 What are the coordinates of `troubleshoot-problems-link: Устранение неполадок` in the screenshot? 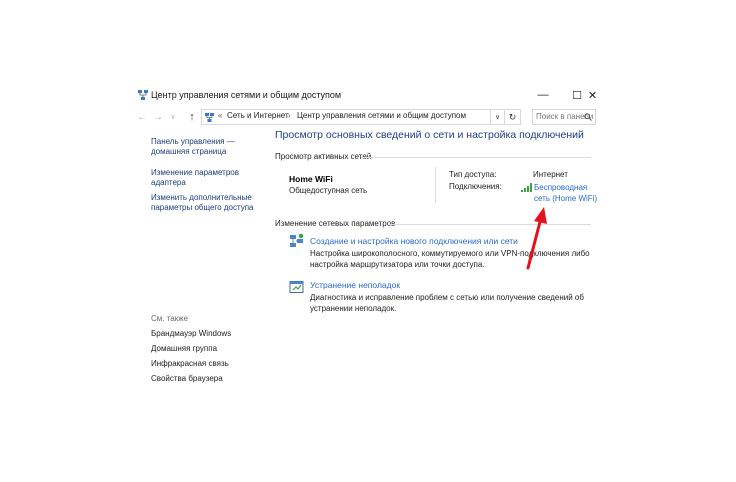 It's located at (355, 285).